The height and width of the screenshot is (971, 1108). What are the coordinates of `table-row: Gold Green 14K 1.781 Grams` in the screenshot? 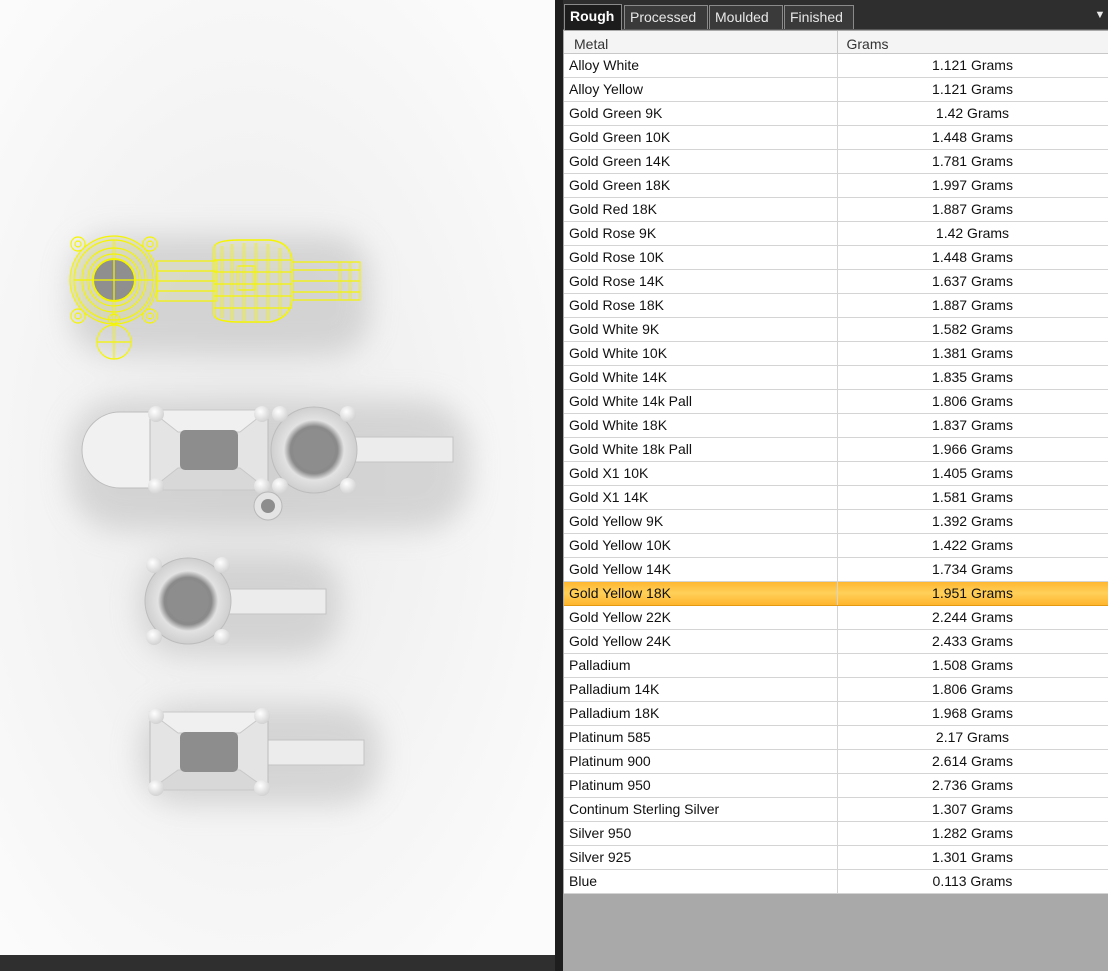 It's located at (836, 161).